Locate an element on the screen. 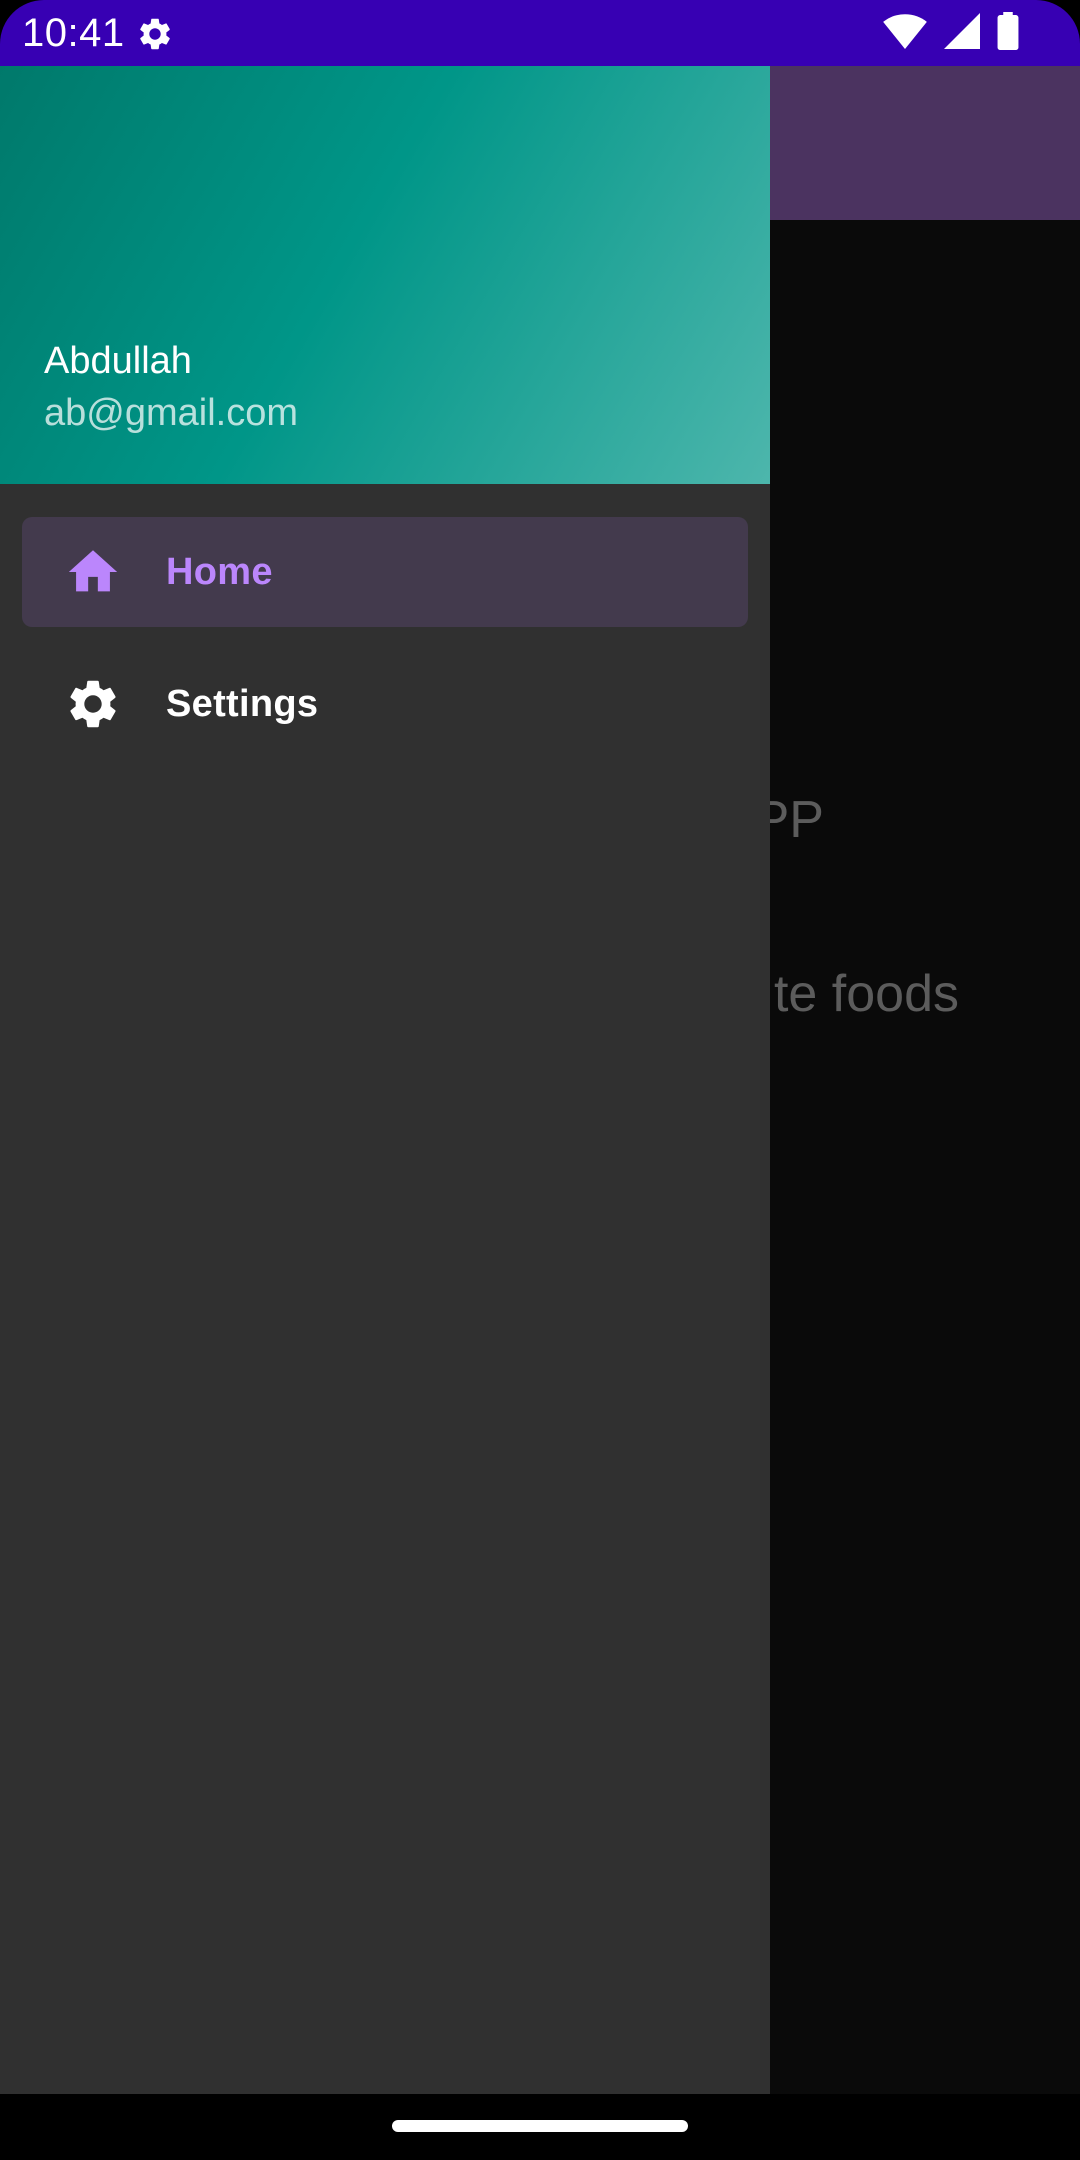 This screenshot has width=1080, height=2160. user-name: Abdullah is located at coordinates (118, 361).